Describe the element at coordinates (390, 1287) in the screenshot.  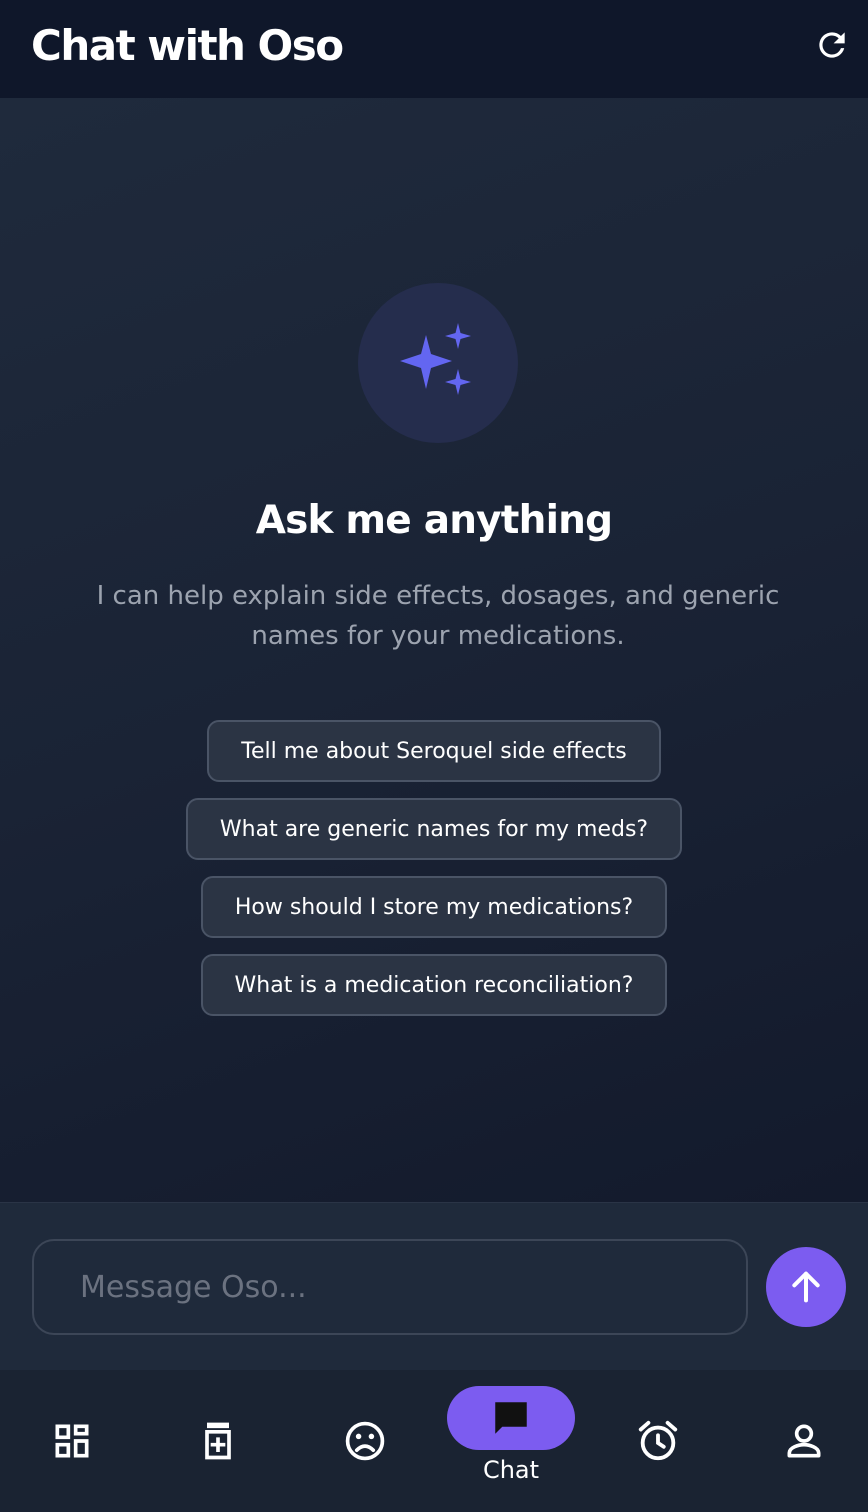
I see `message-input` at that location.